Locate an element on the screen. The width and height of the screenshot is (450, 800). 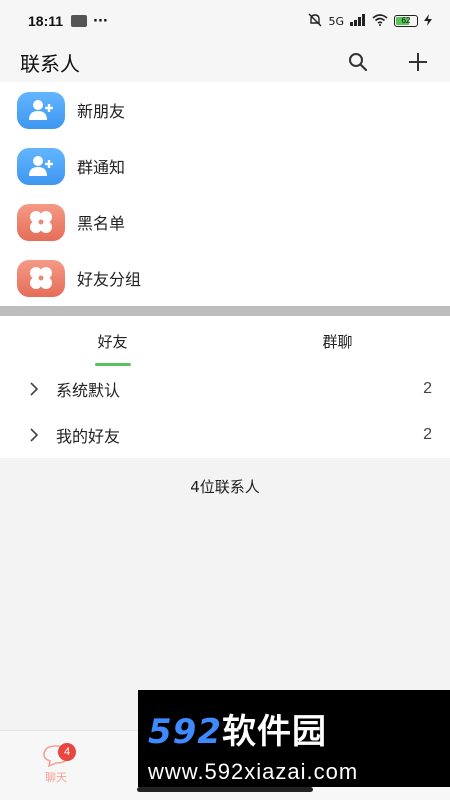
status-right: 5G 62 is located at coordinates (370, 21).